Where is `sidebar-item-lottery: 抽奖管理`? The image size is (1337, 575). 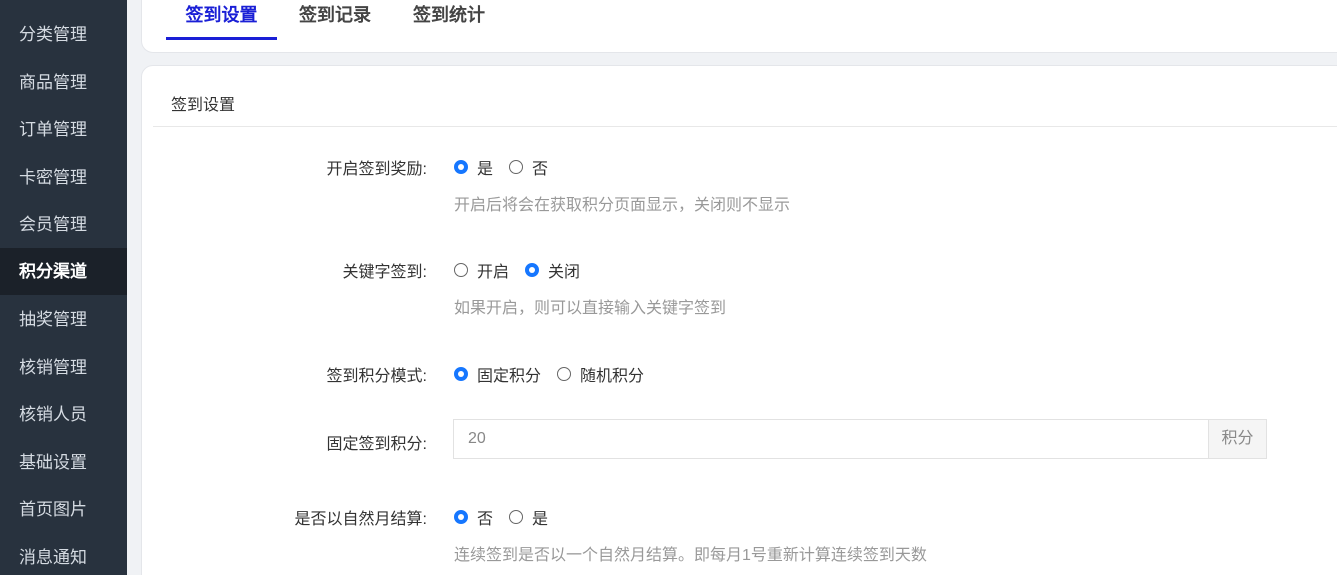 sidebar-item-lottery: 抽奖管理 is located at coordinates (63, 319).